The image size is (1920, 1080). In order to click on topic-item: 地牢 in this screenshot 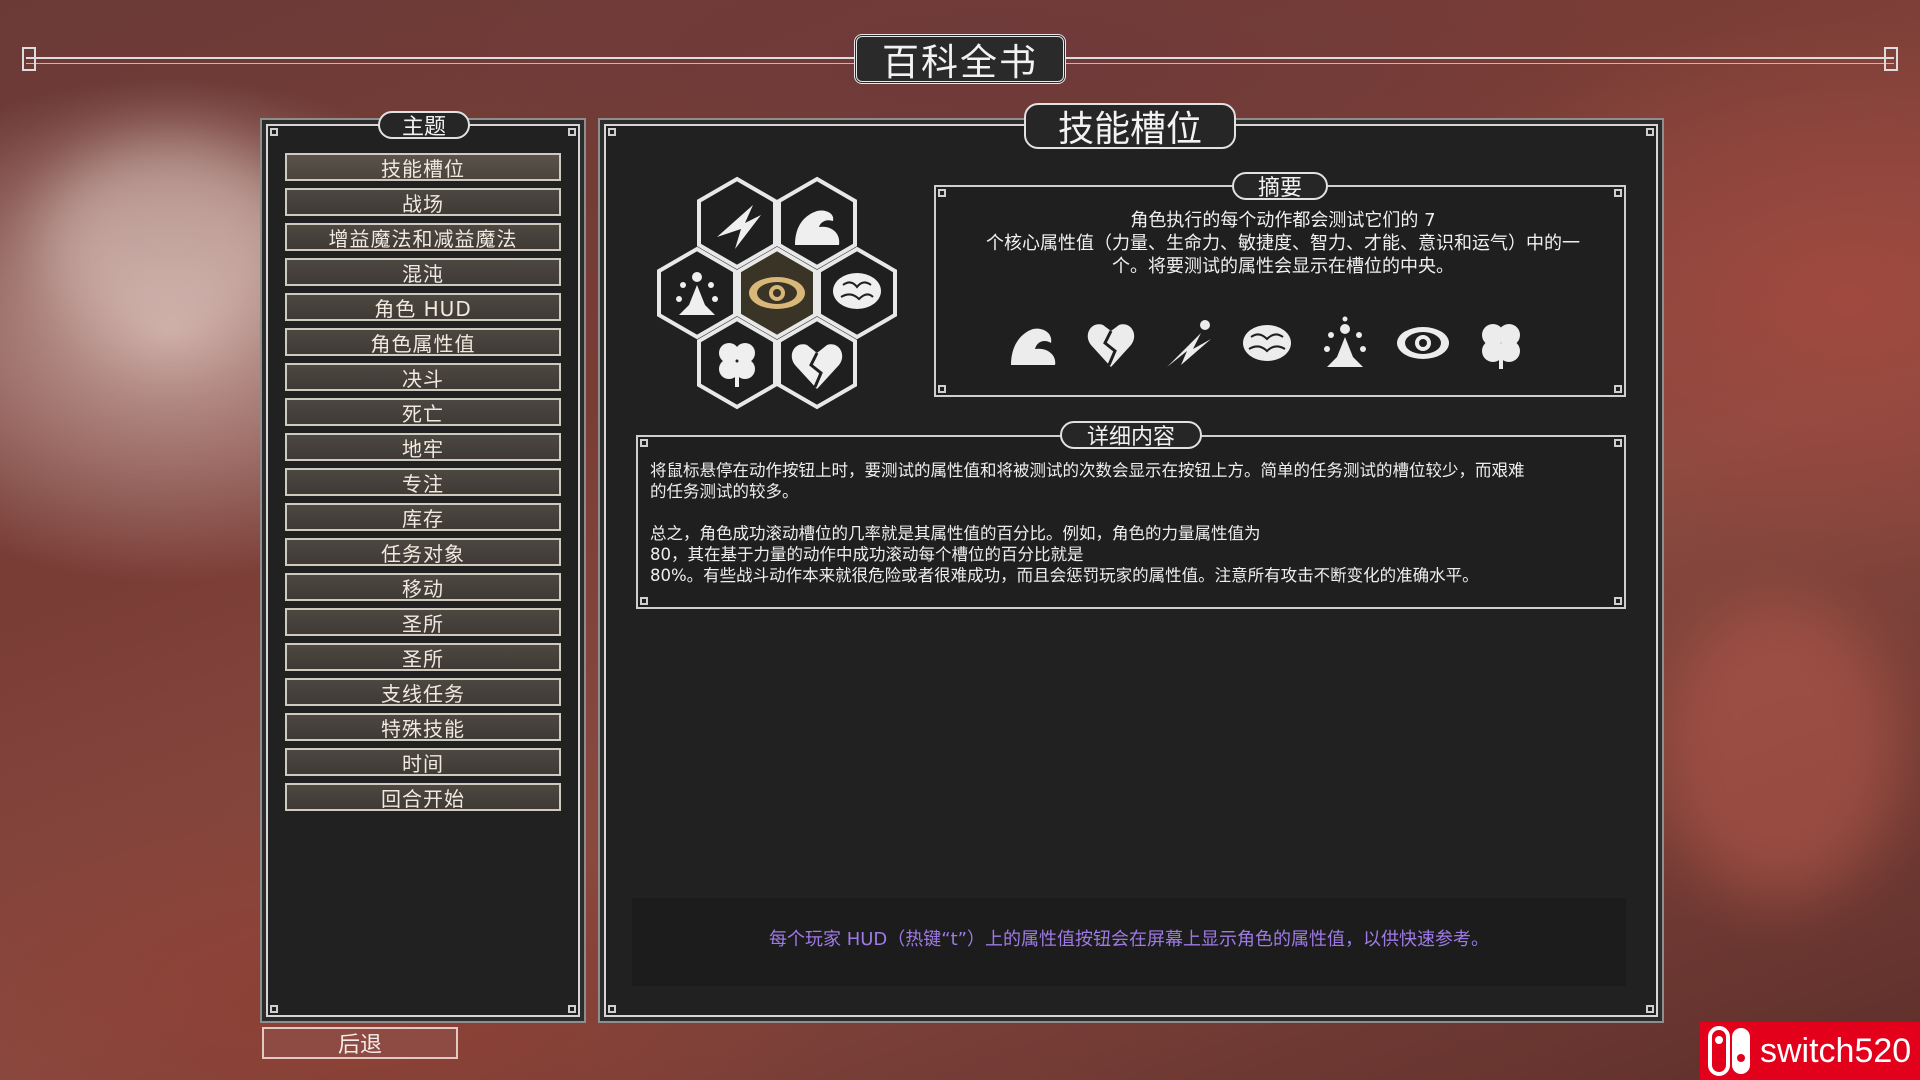, I will do `click(423, 447)`.